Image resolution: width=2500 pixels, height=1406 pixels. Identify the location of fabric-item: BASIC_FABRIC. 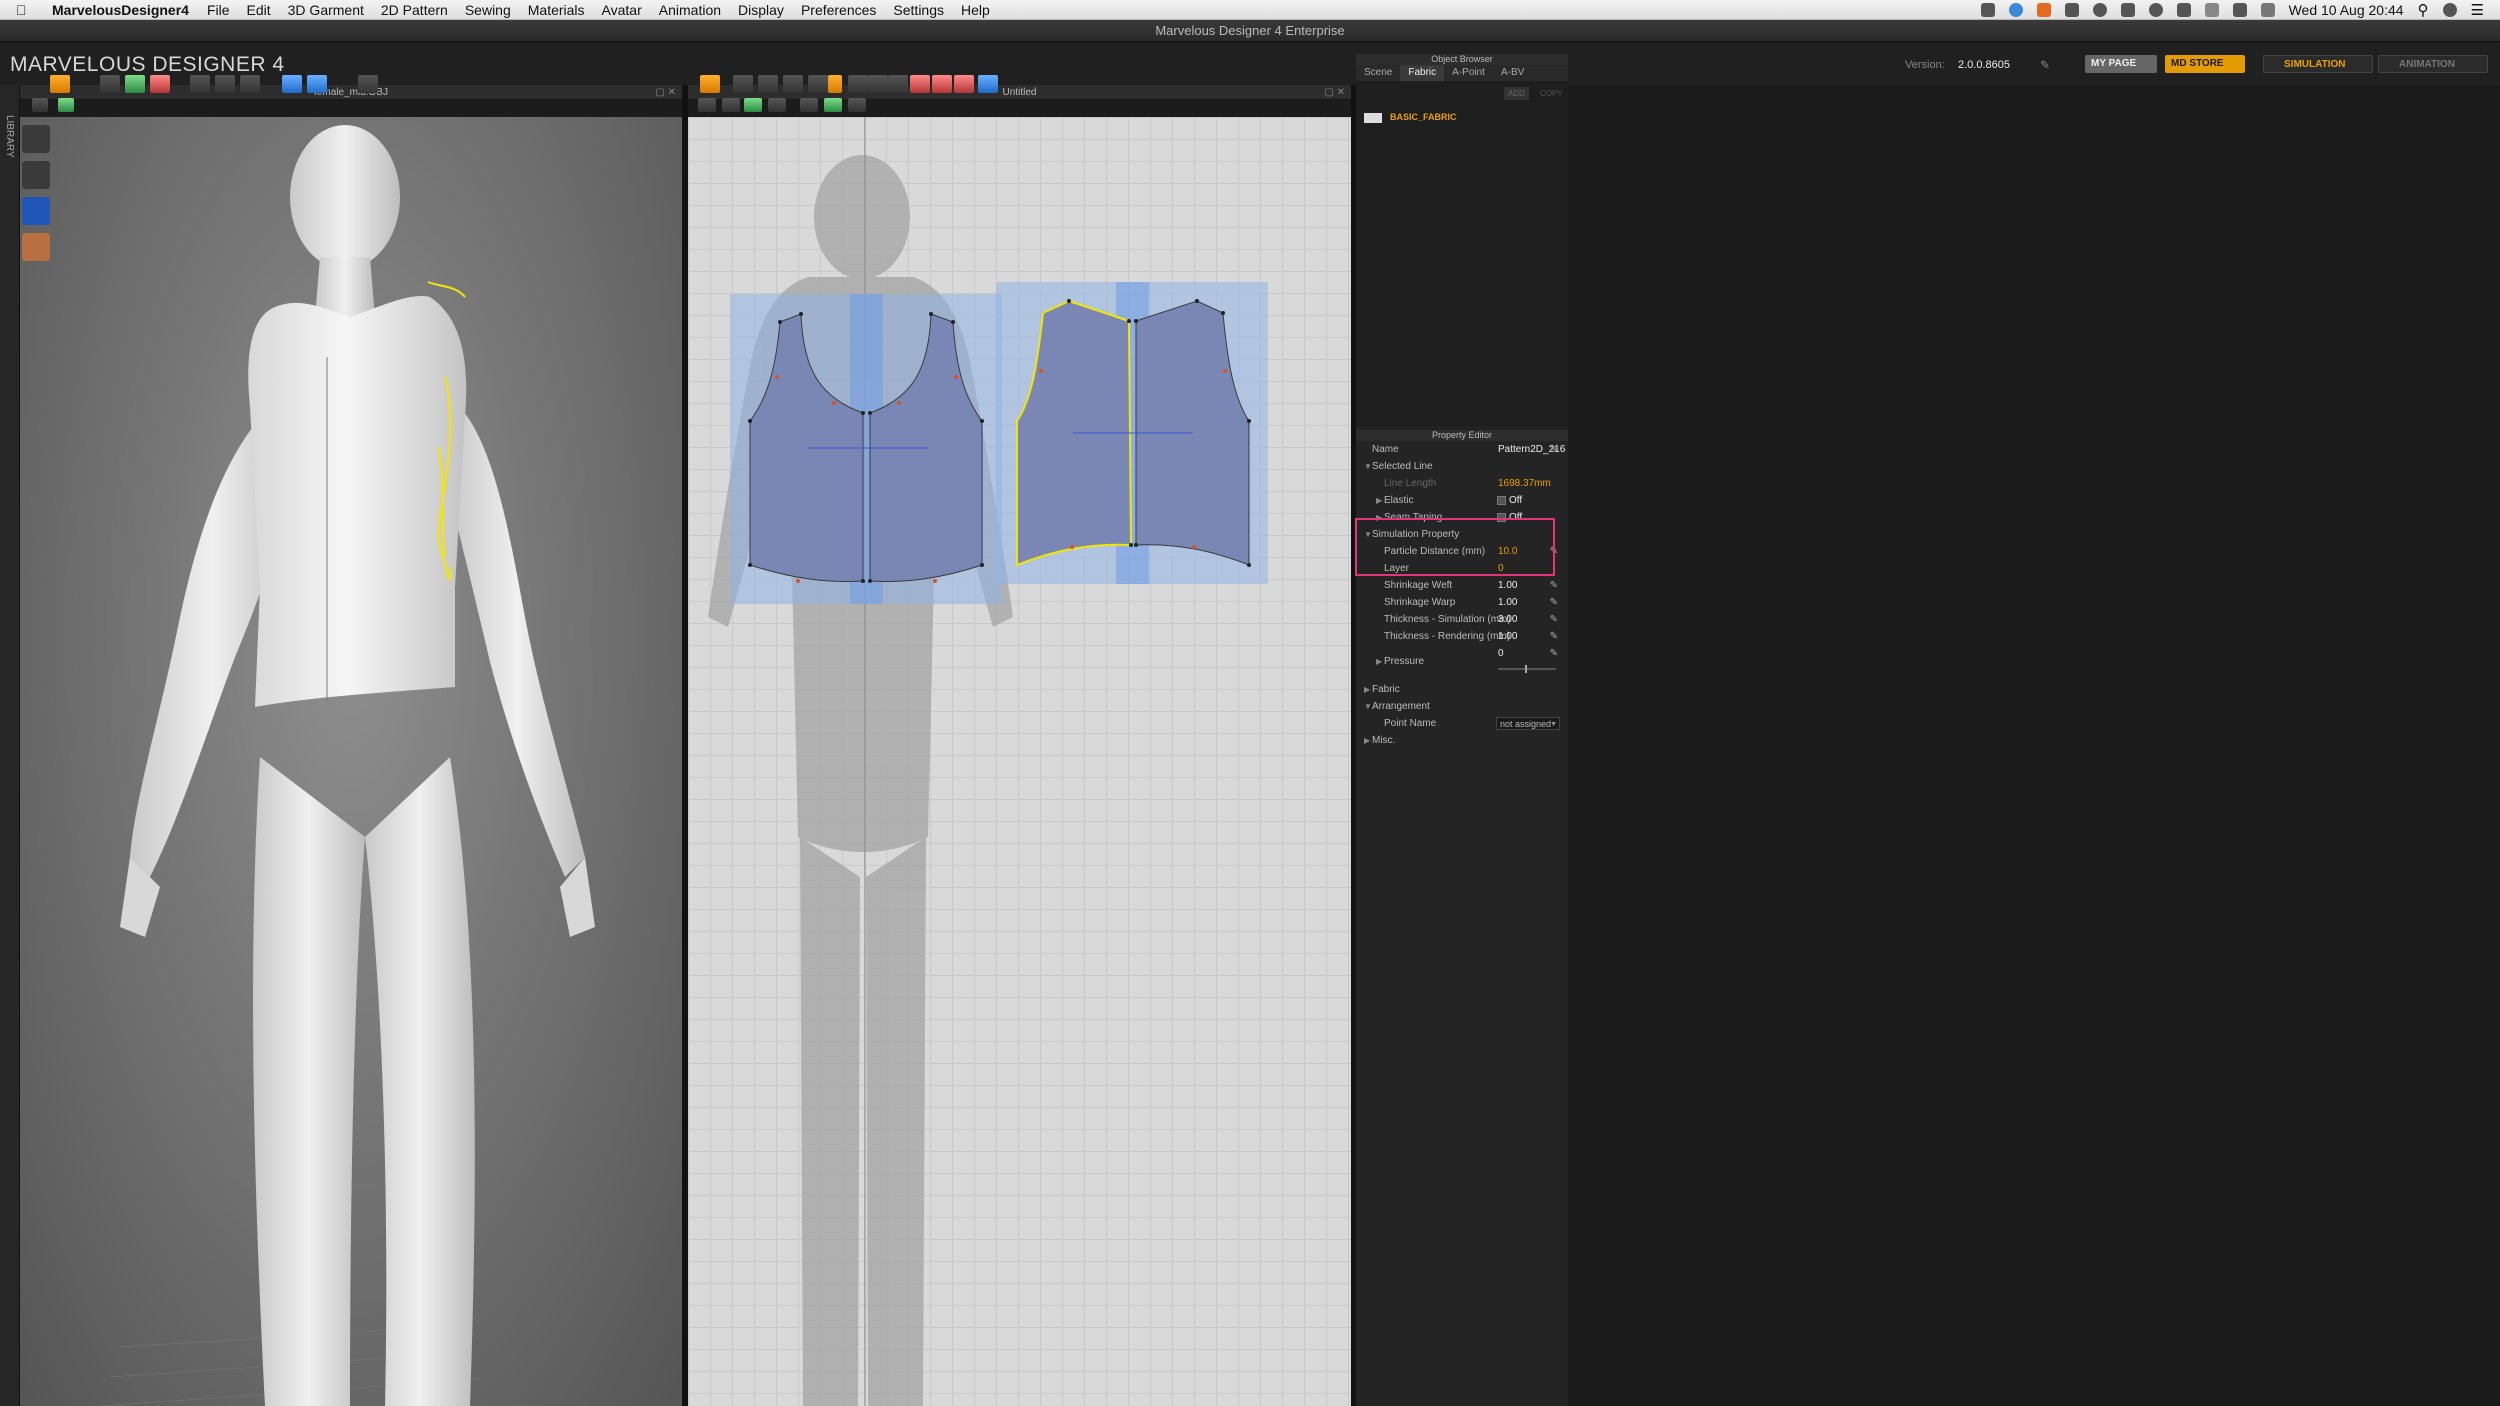
(1464, 119).